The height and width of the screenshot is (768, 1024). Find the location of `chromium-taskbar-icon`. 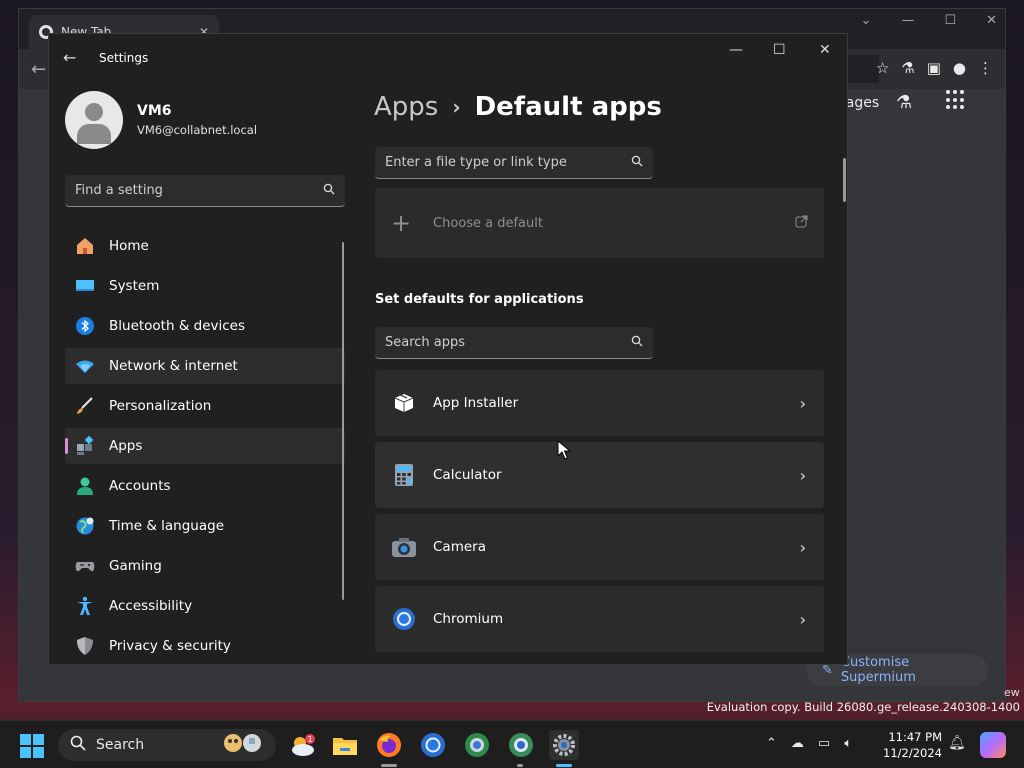

chromium-taskbar-icon is located at coordinates (433, 745).